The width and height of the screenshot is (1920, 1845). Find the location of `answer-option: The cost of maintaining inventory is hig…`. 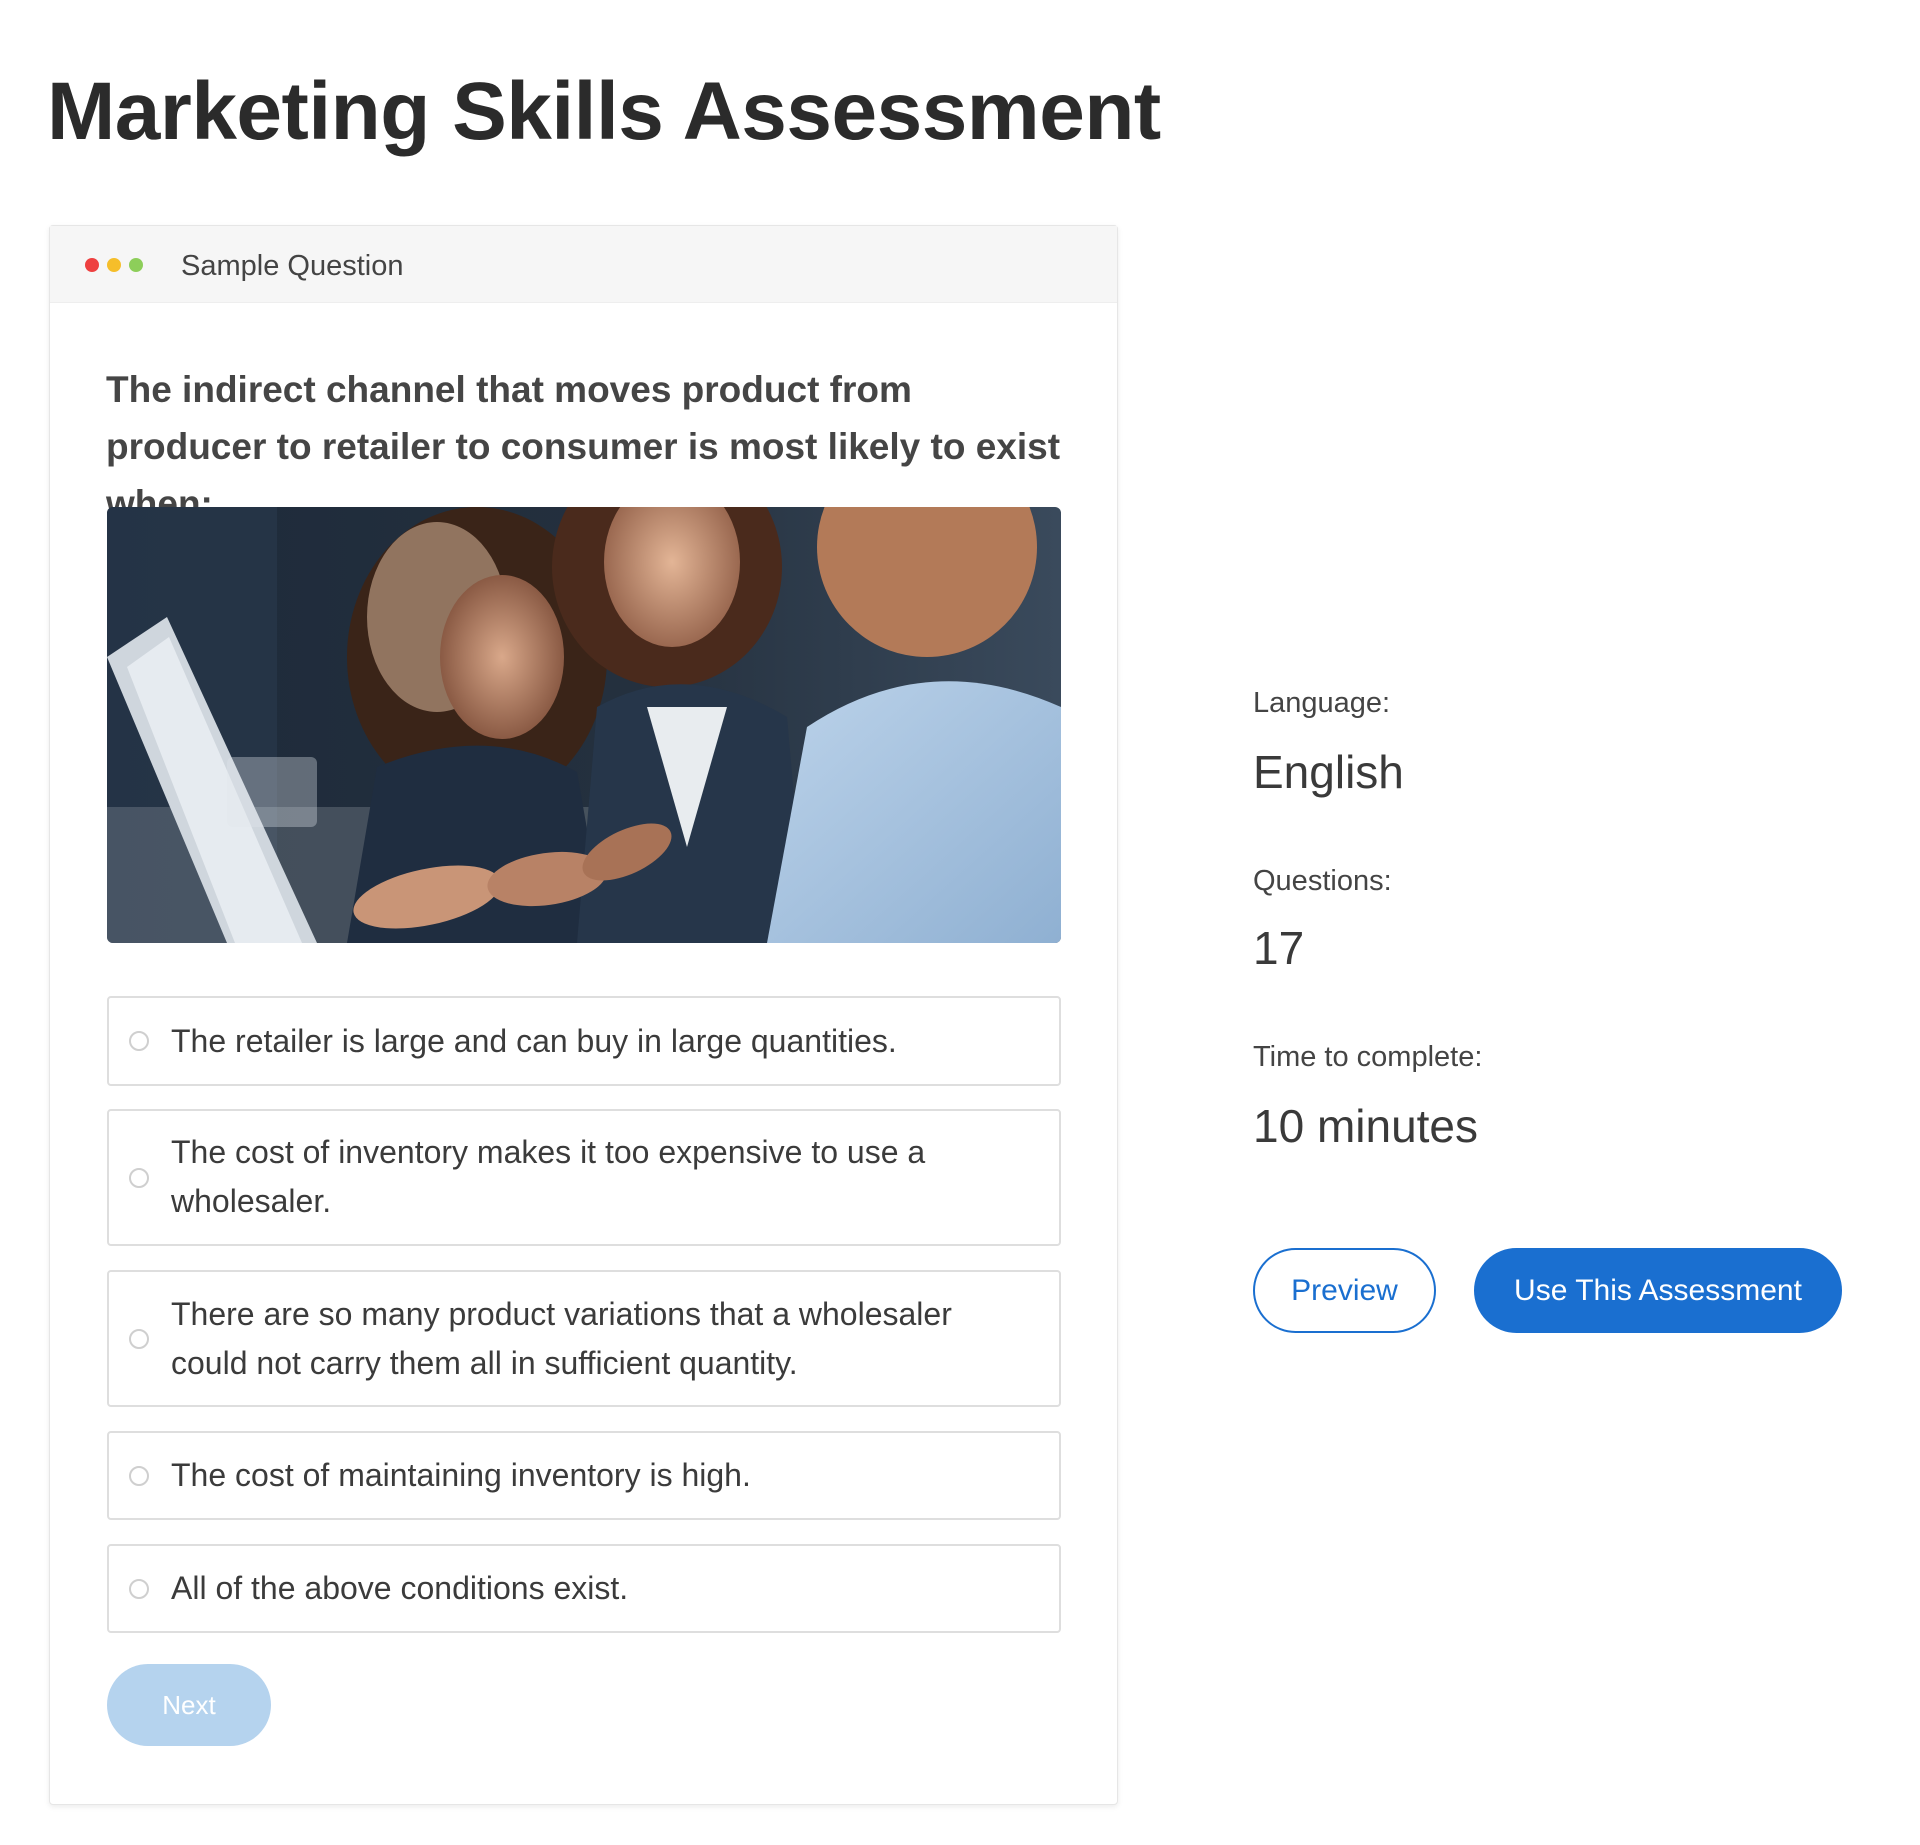

answer-option: The cost of maintaining inventory is hig… is located at coordinates (584, 1475).